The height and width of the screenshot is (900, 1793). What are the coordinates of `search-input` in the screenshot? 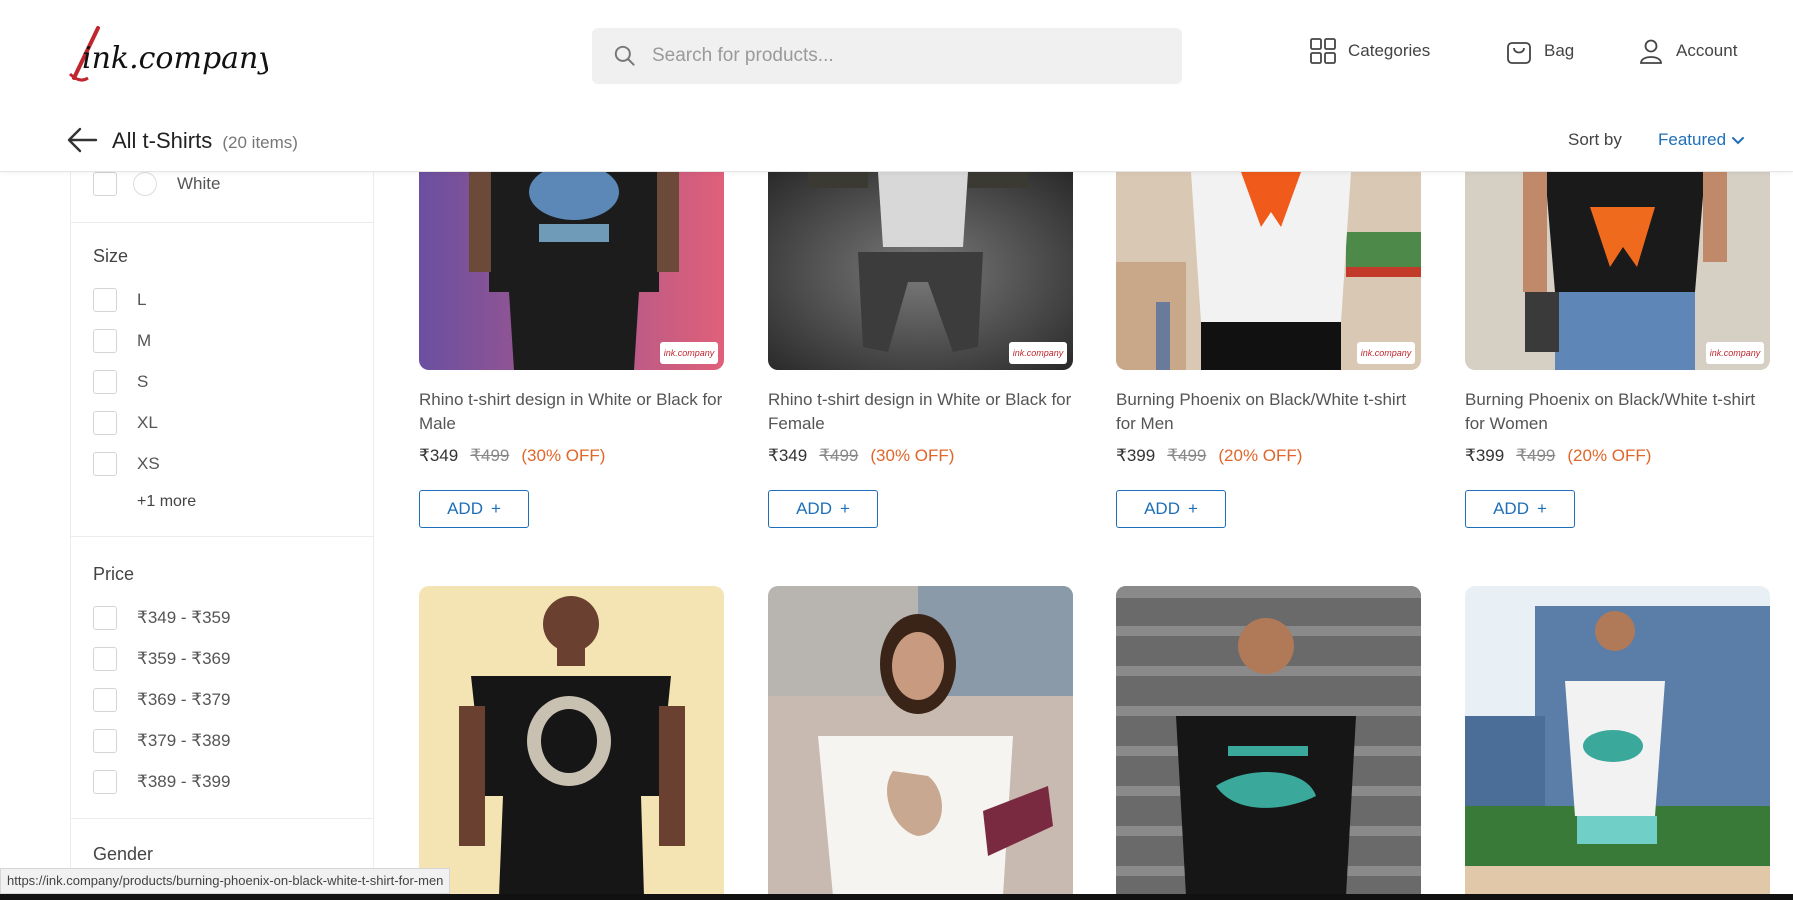 It's located at (902, 56).